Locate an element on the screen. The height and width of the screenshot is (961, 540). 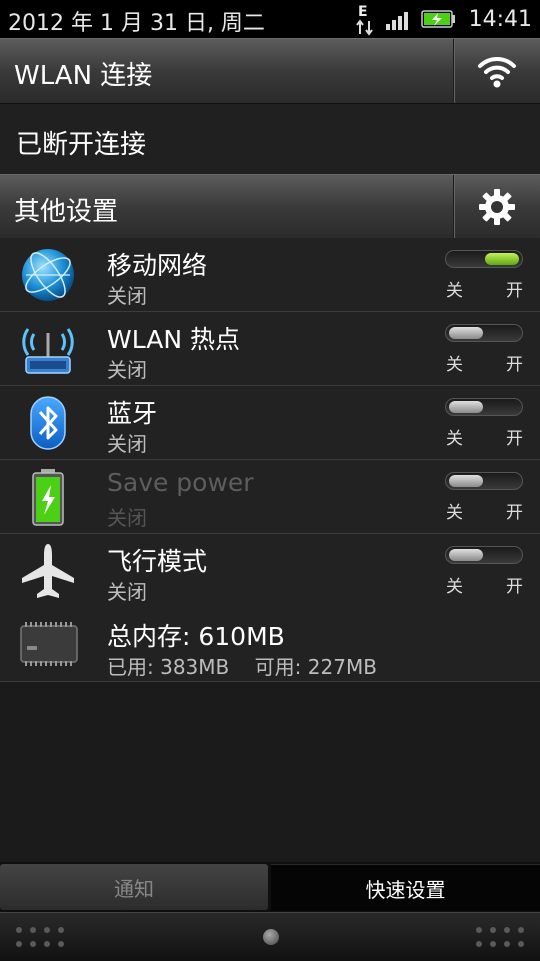
other-settings-title: 其他设置 is located at coordinates (66, 212).